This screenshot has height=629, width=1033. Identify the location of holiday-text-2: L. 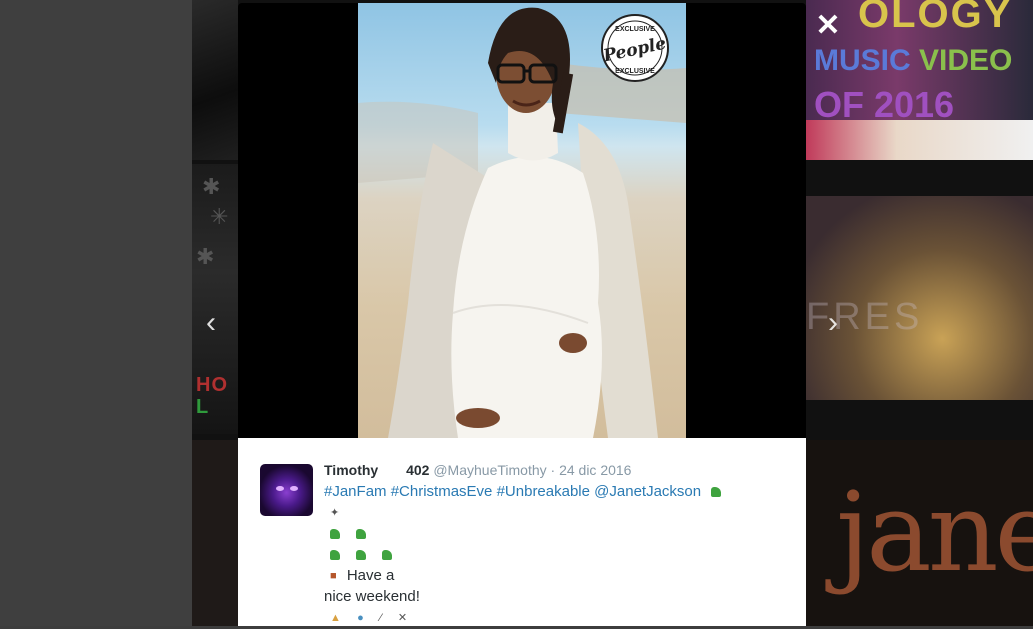
(202, 407).